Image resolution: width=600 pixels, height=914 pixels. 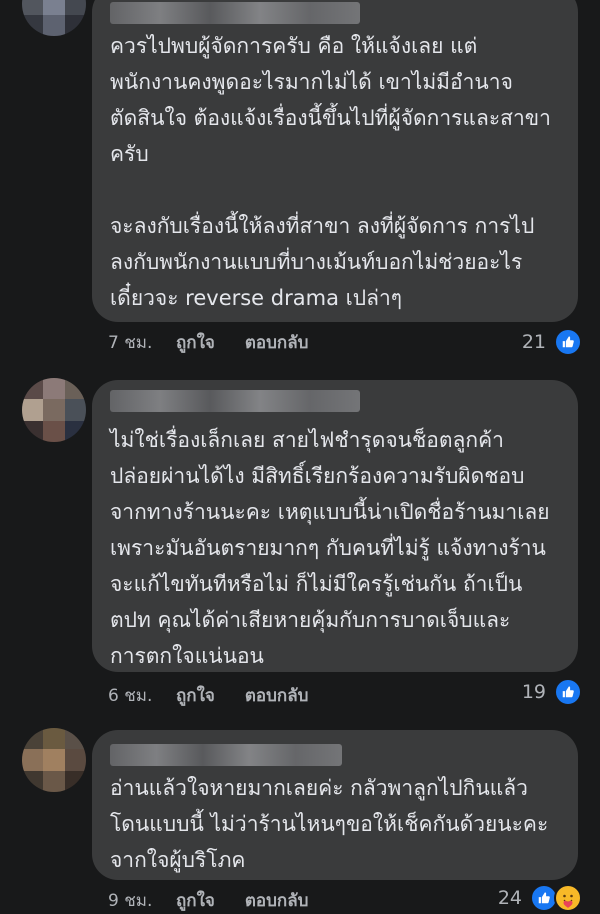 What do you see at coordinates (552, 342) in the screenshot?
I see `reaction-summary: 21` at bounding box center [552, 342].